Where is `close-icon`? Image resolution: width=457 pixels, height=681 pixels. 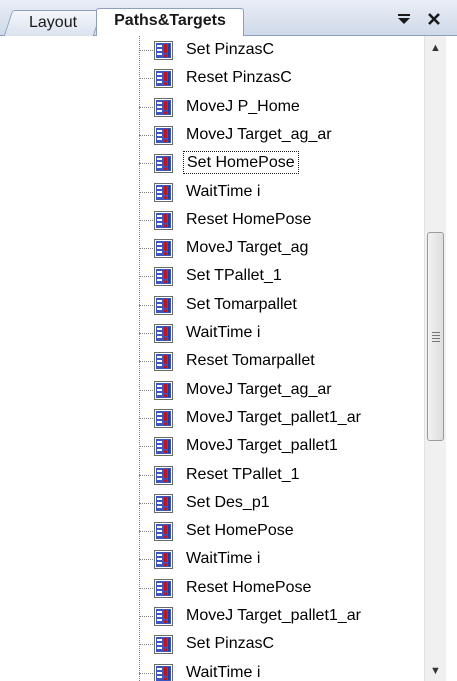
close-icon is located at coordinates (434, 19).